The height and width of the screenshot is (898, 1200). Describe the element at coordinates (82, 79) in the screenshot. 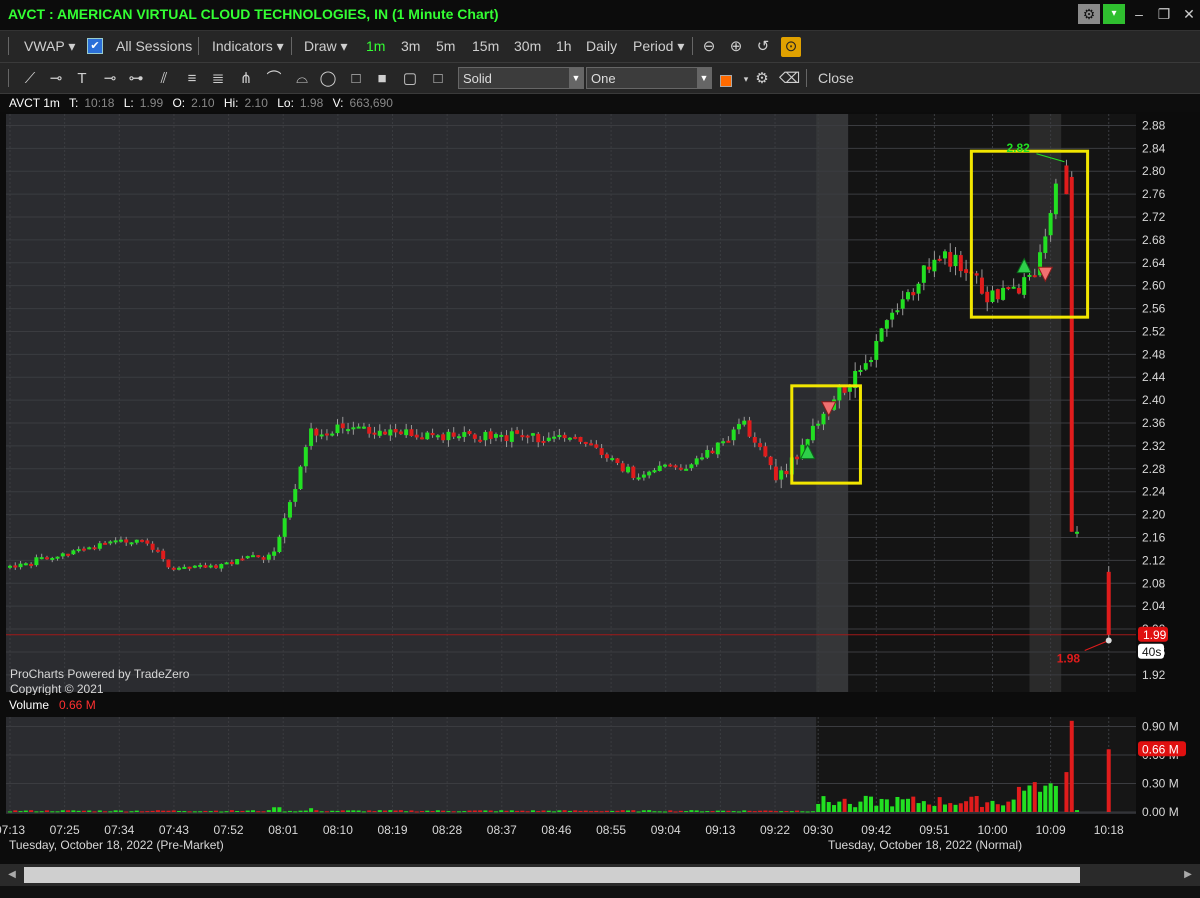

I see `text-tool-icon: T` at that location.